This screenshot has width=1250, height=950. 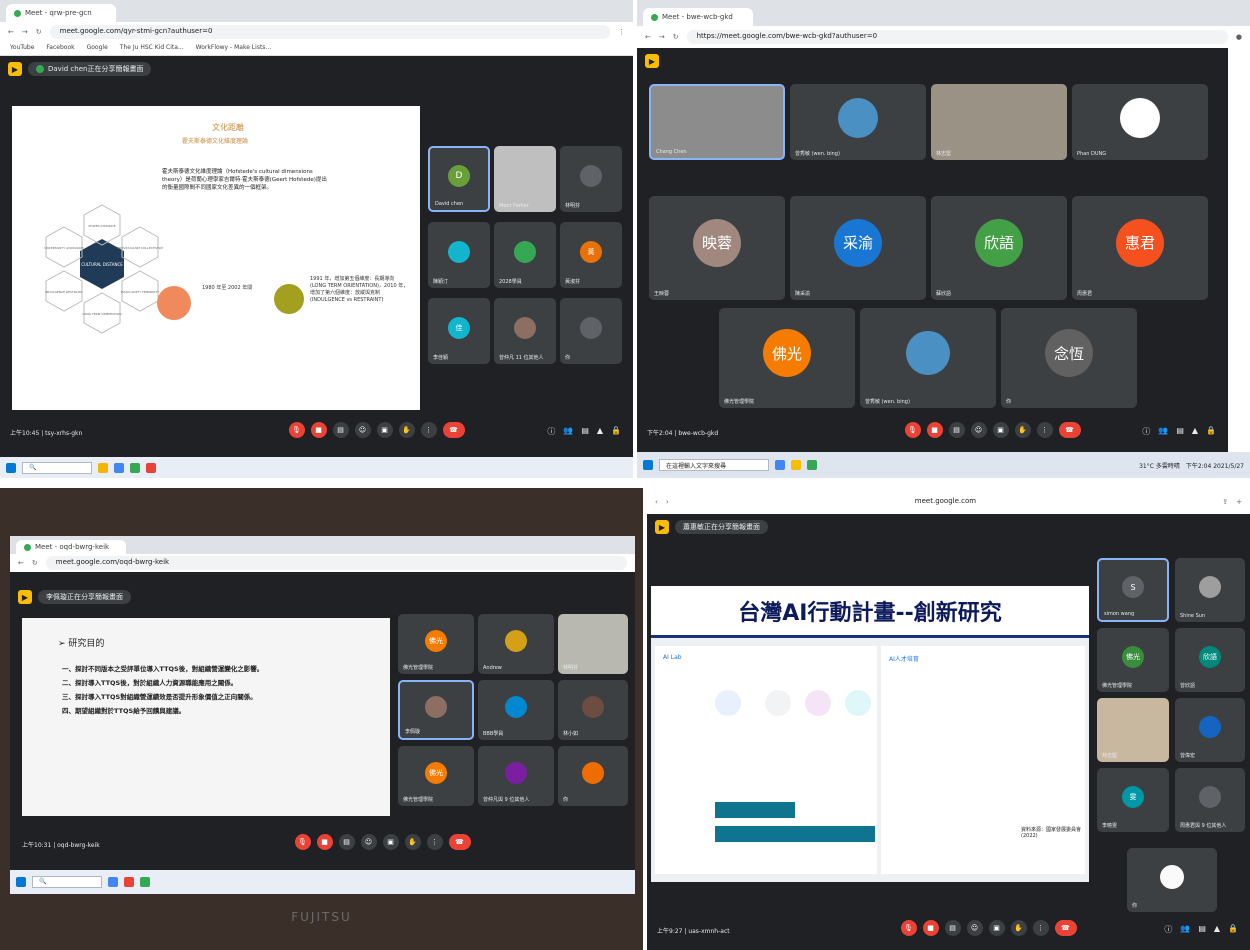 I want to click on participant-tile: 曾仲凡與 9 位其他人, so click(x=516, y=776).